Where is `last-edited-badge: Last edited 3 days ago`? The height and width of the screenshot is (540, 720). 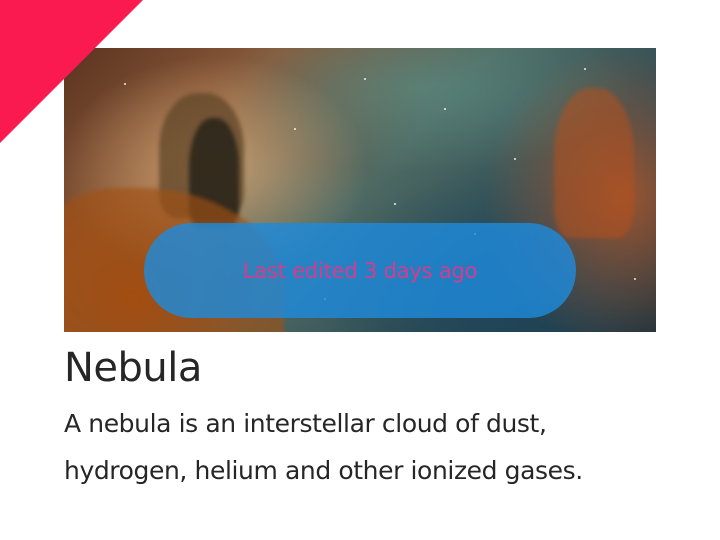 last-edited-badge: Last edited 3 days ago is located at coordinates (360, 270).